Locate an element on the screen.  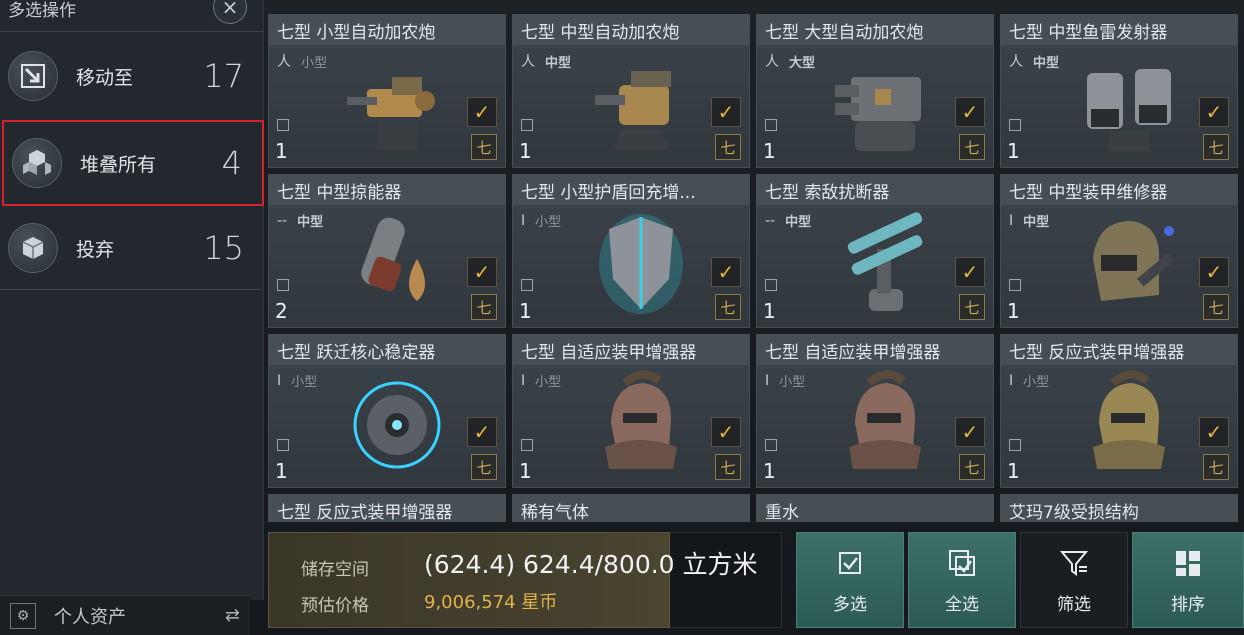
stack-all-label: 堆叠所有 is located at coordinates (118, 164).